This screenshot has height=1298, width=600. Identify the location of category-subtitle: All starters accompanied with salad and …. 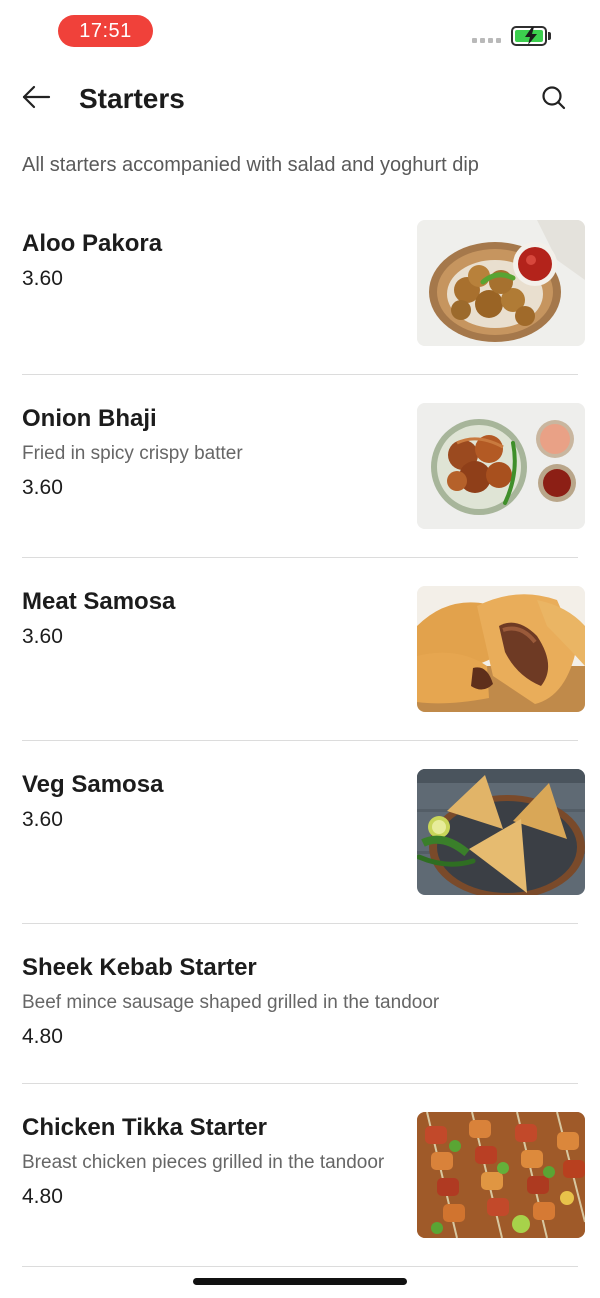
(250, 165).